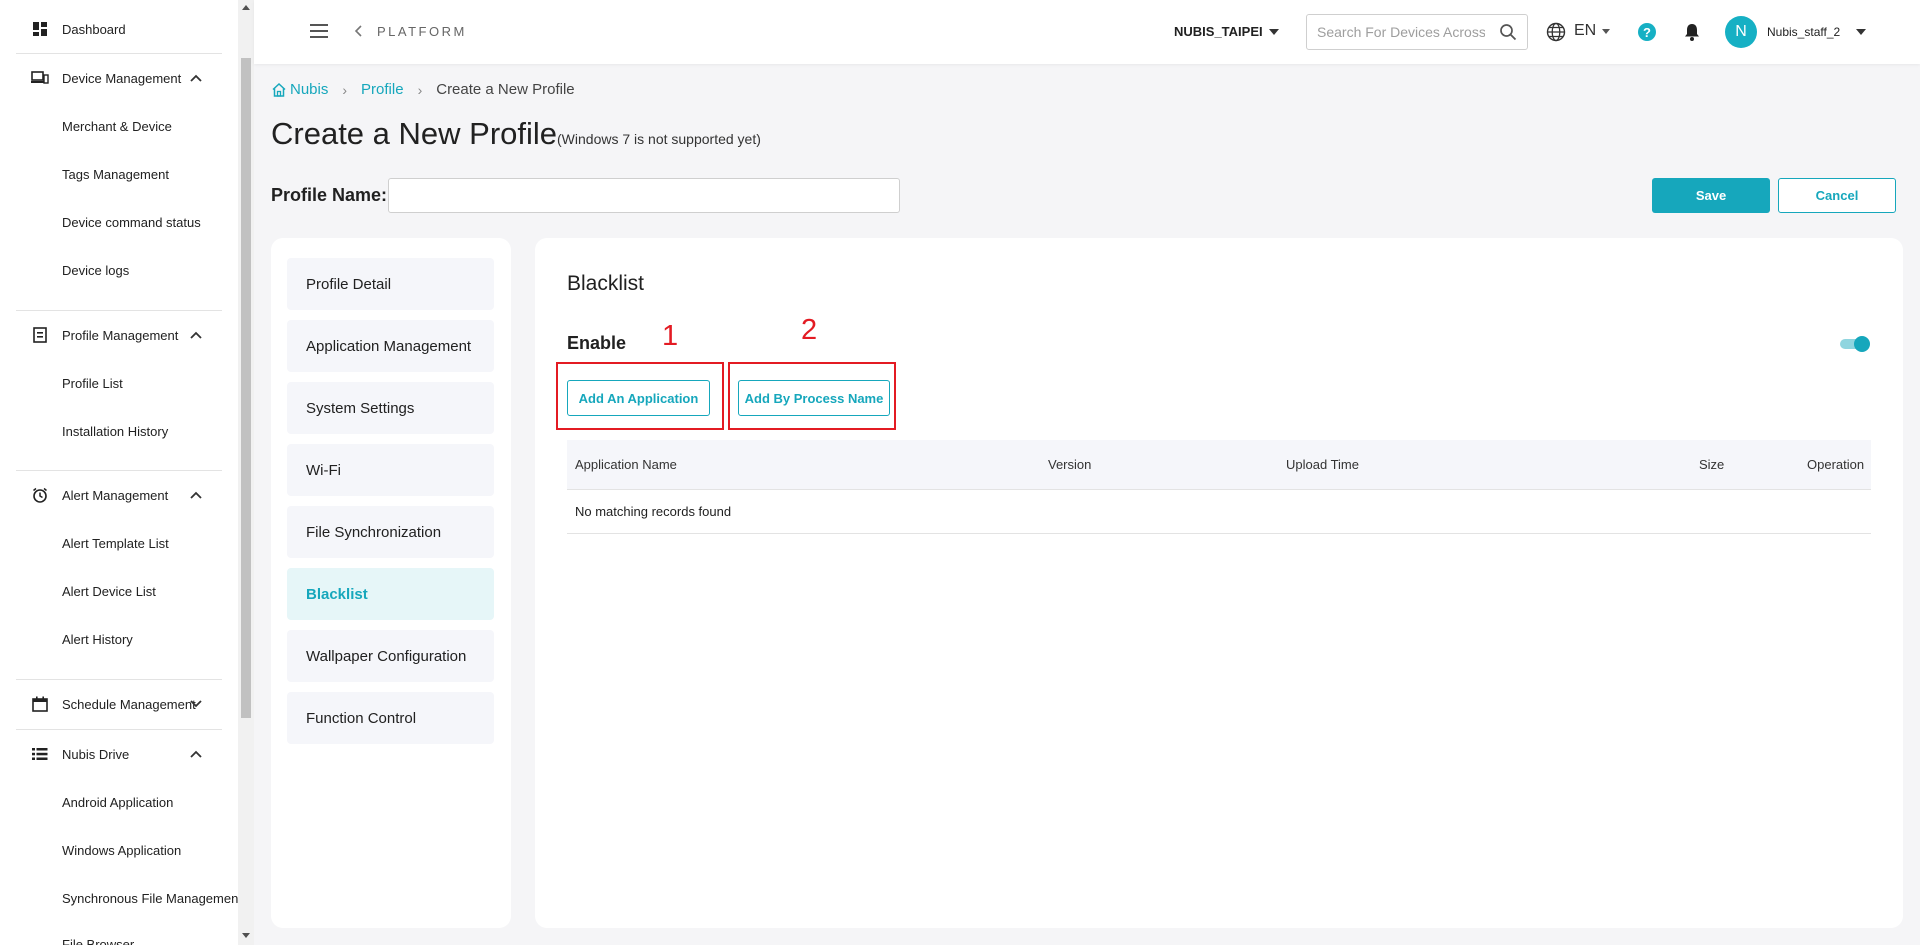 This screenshot has height=945, width=1920. What do you see at coordinates (390, 718) in the screenshot?
I see `nav-item-function-control: Function Control` at bounding box center [390, 718].